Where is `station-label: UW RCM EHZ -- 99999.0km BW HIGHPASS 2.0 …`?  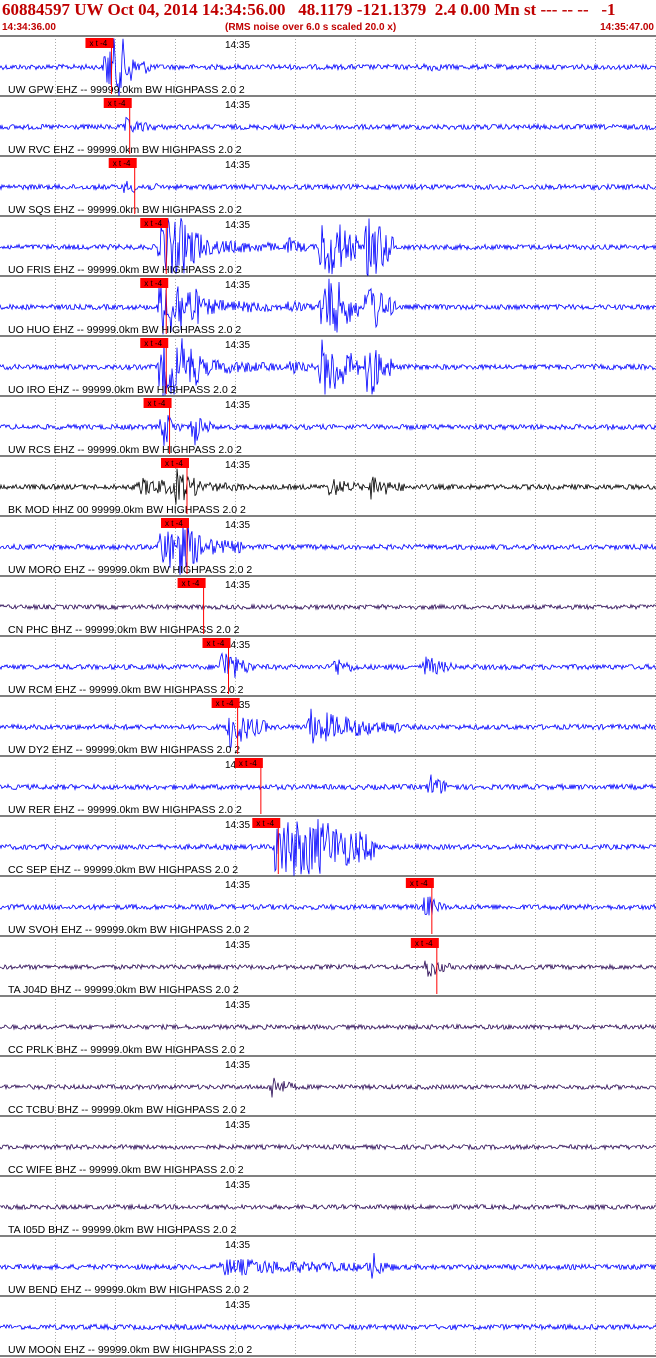
station-label: UW RCM EHZ -- 99999.0km BW HIGHPASS 2.0 … is located at coordinates (126, 690).